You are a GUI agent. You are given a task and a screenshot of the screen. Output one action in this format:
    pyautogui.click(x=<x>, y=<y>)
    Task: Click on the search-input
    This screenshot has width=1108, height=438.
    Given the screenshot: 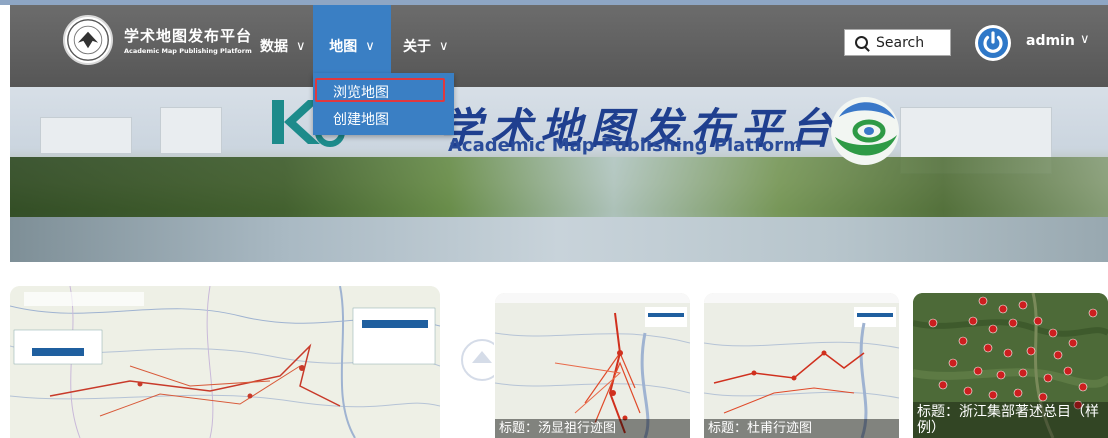 What is the action you would take?
    pyautogui.click(x=911, y=42)
    